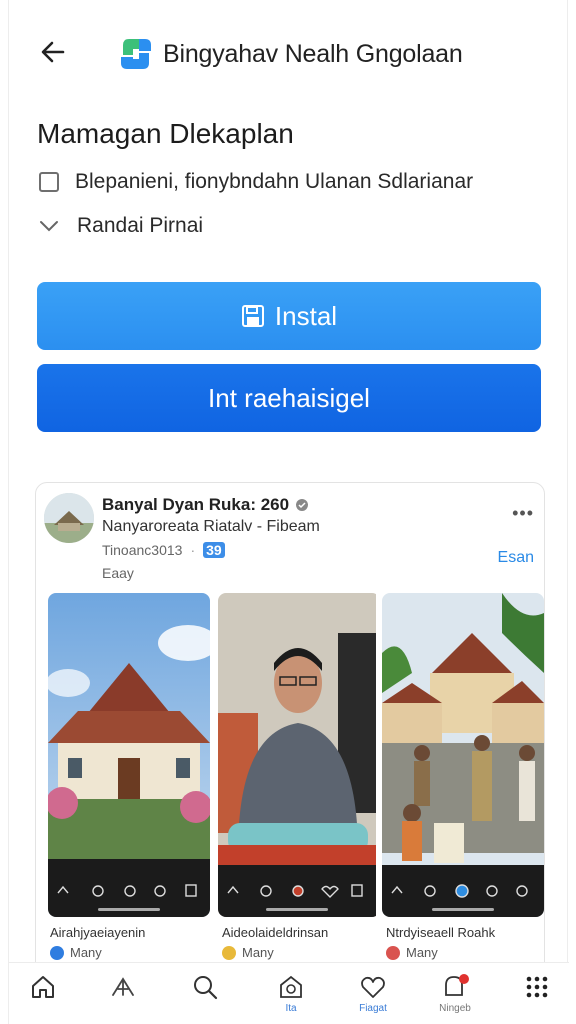  Describe the element at coordinates (306, 315) in the screenshot. I see `install-label: Instal` at that location.